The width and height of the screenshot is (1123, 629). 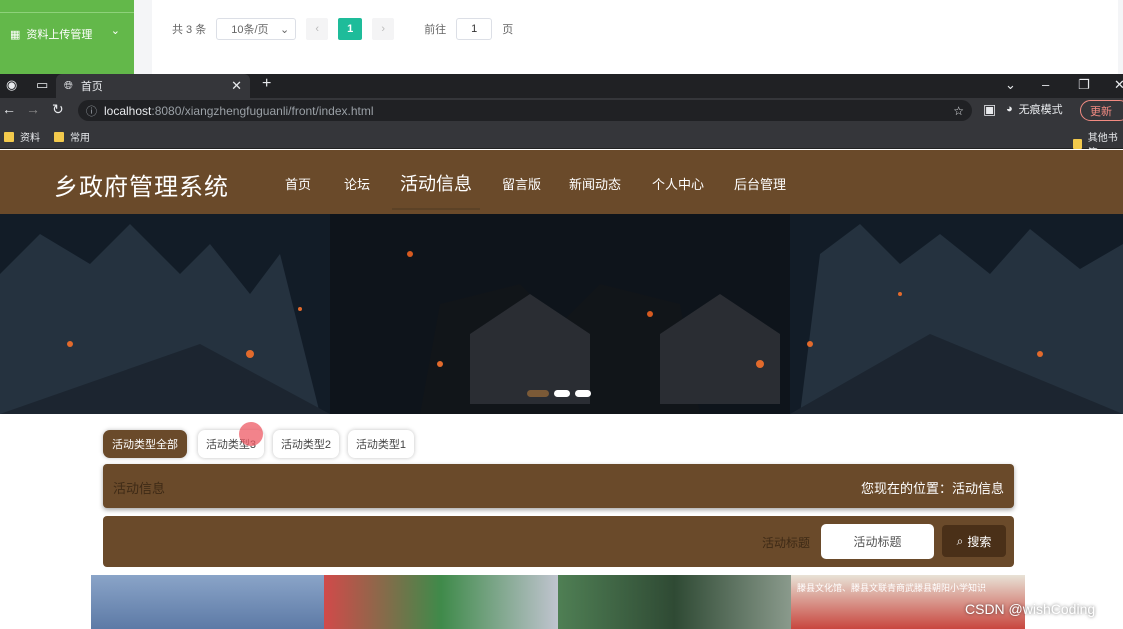 I want to click on bookmark-folder-changyong: 常用, so click(x=72, y=136).